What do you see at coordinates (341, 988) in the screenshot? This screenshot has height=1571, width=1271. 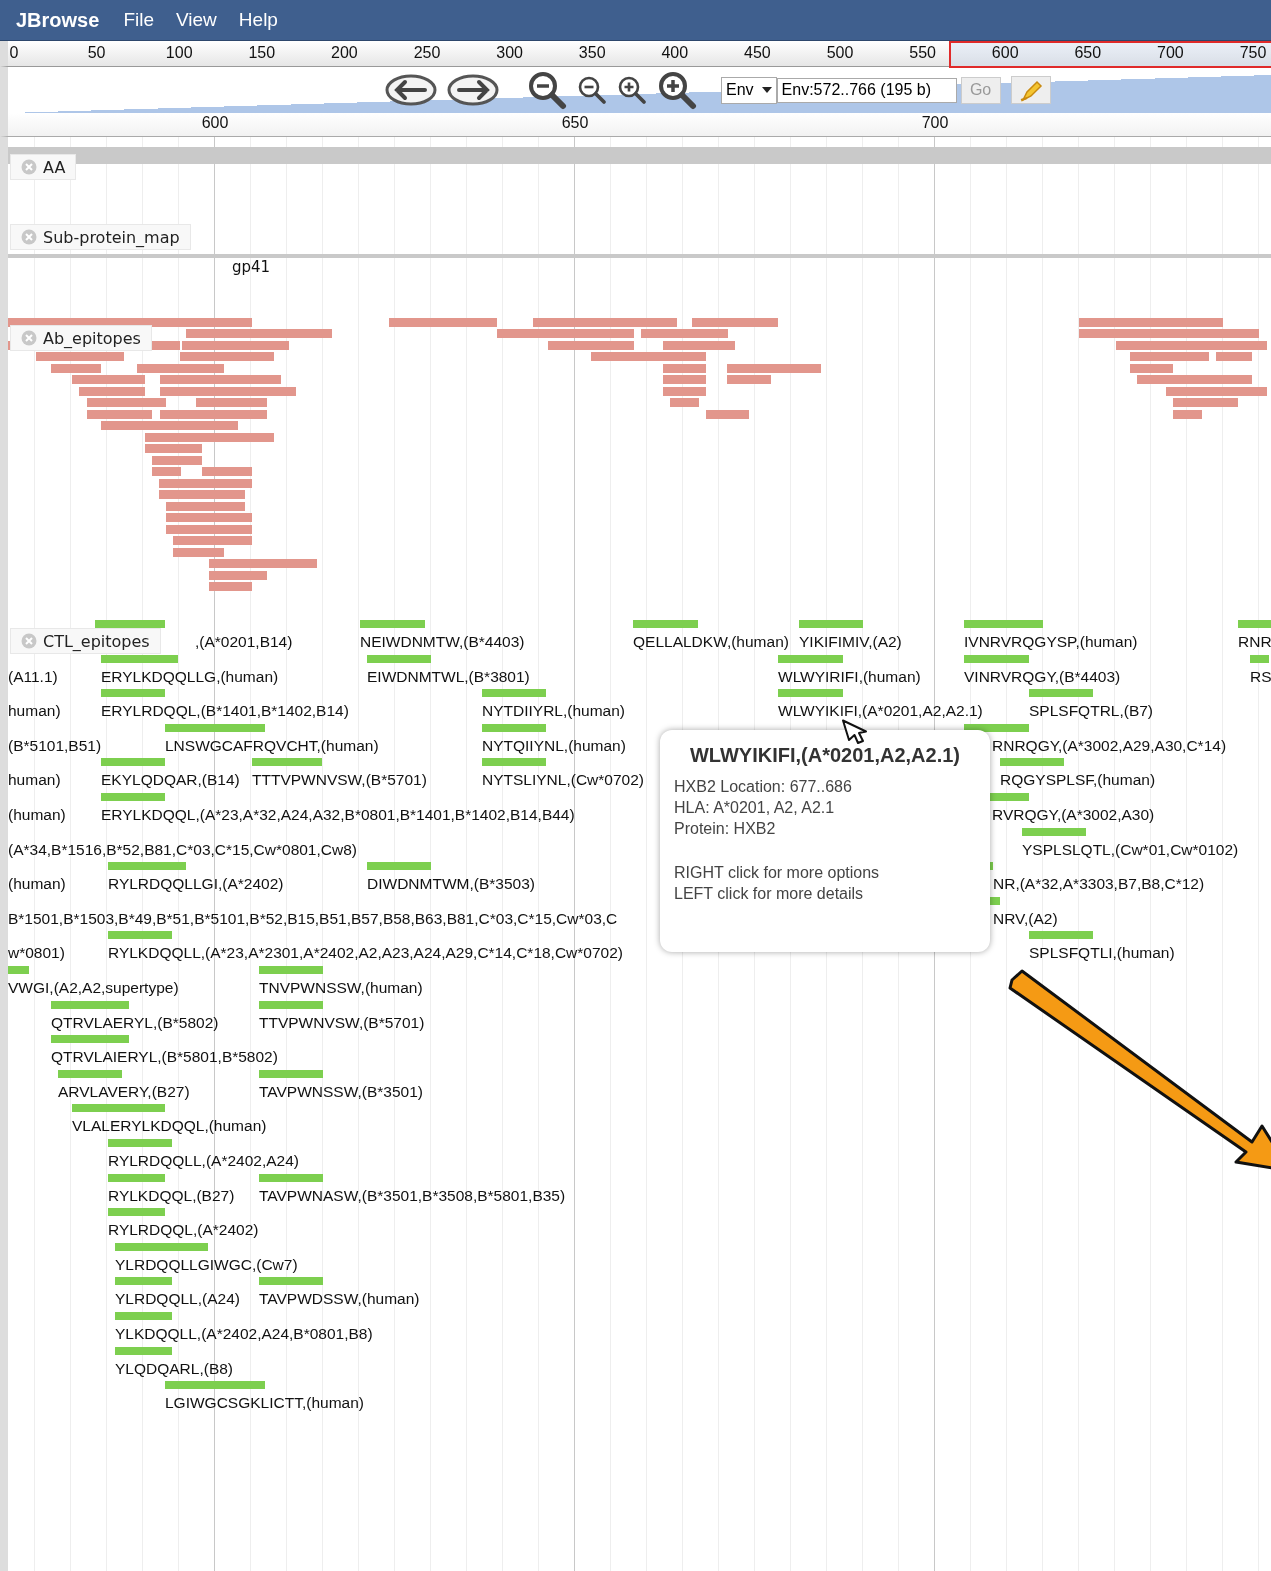 I see `feature-label: TNVPWNSSW,(human)` at bounding box center [341, 988].